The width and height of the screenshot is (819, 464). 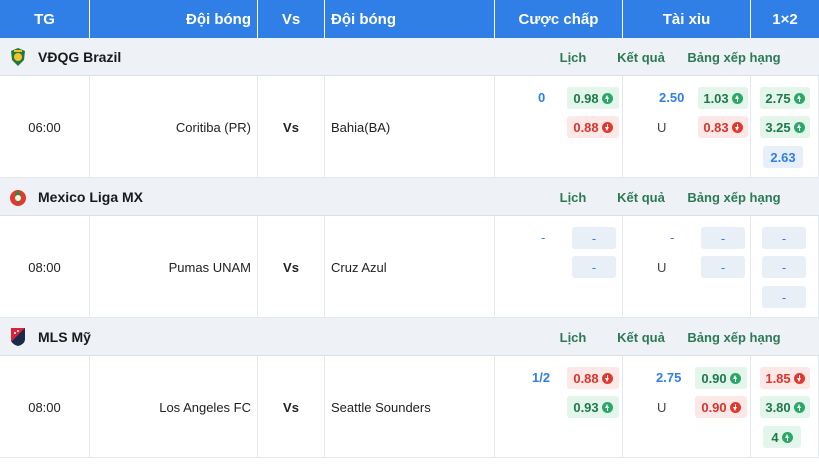 I want to click on handicap-away-odd: -, so click(x=594, y=267).